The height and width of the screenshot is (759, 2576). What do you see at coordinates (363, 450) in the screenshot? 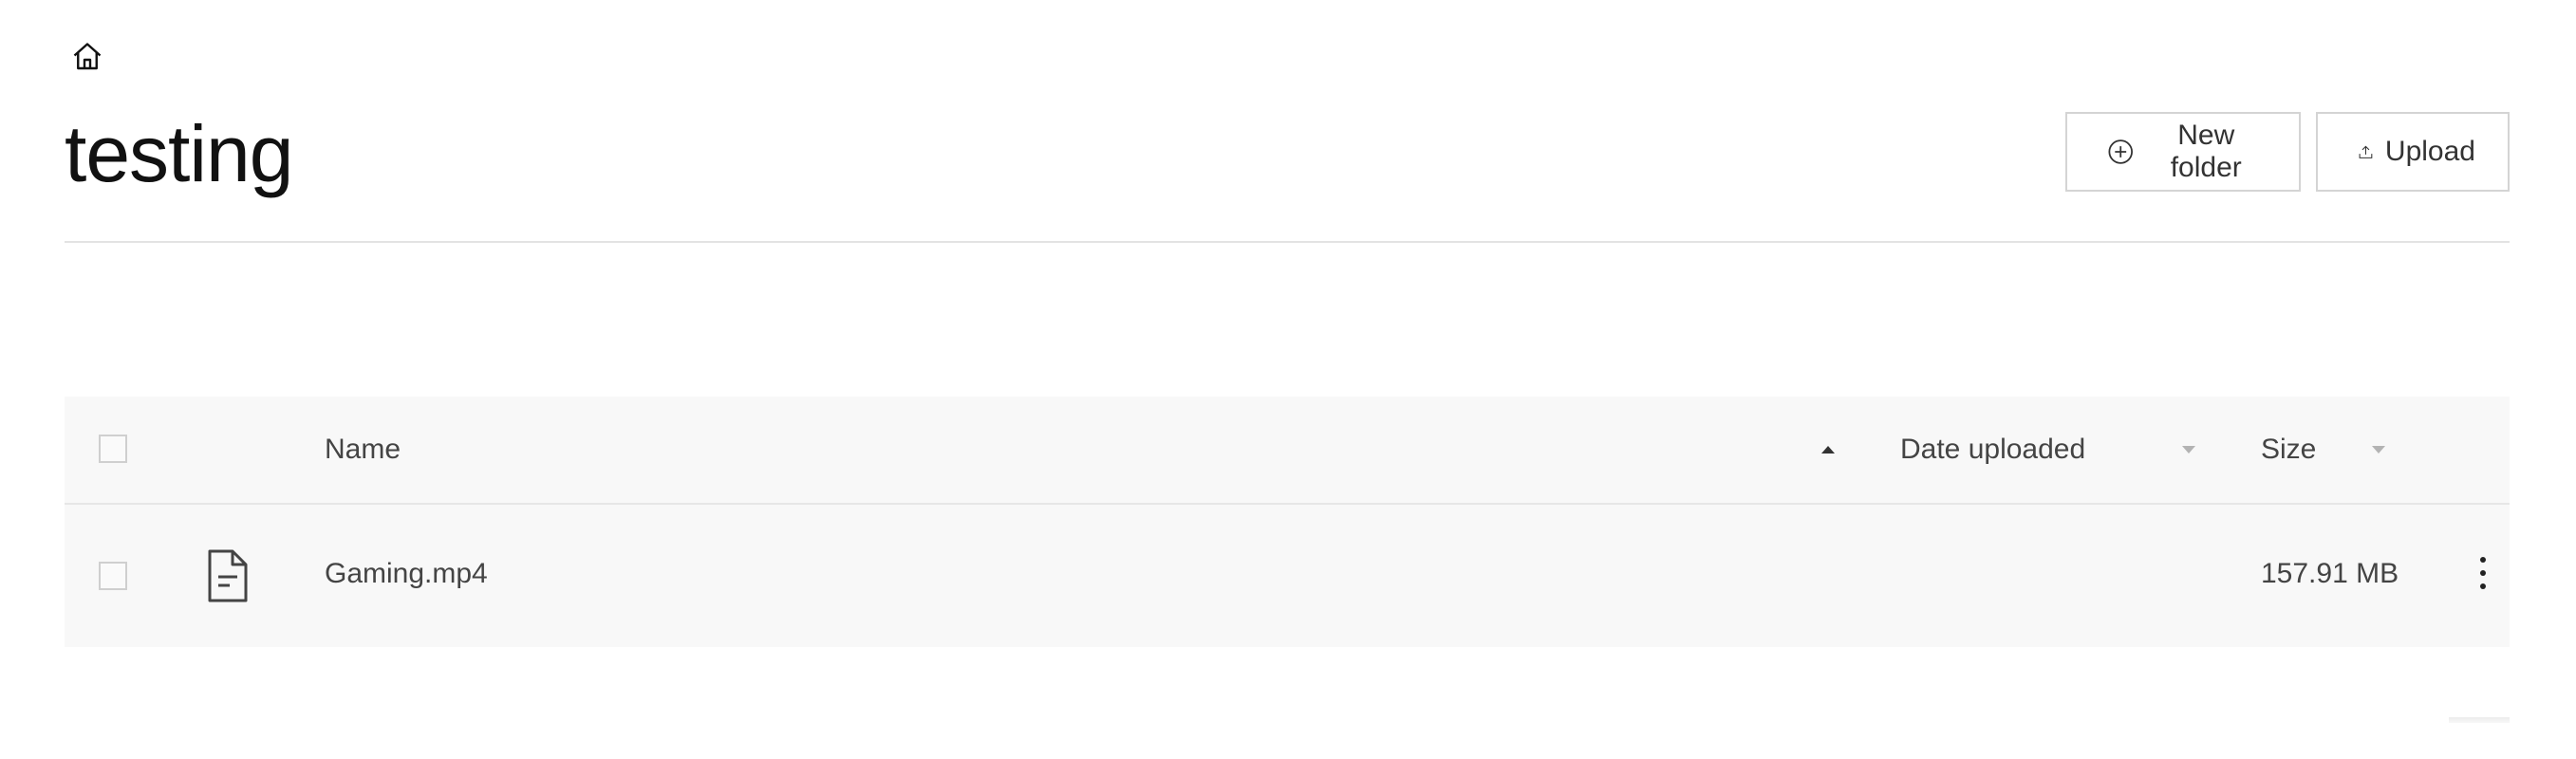
I see `column-header-name: Name` at bounding box center [363, 450].